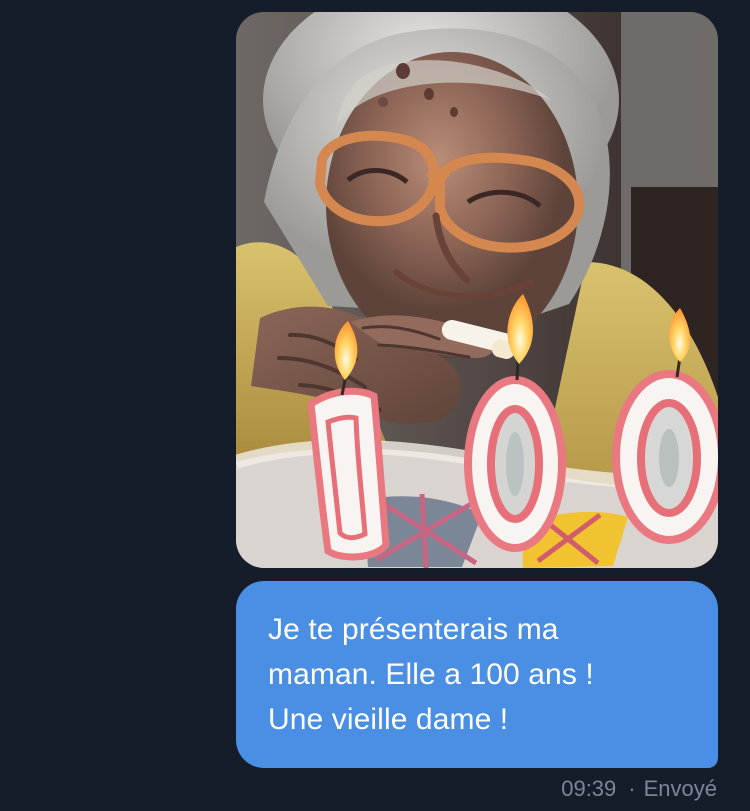 The width and height of the screenshot is (750, 811). I want to click on sent-status: Envoyé, so click(680, 788).